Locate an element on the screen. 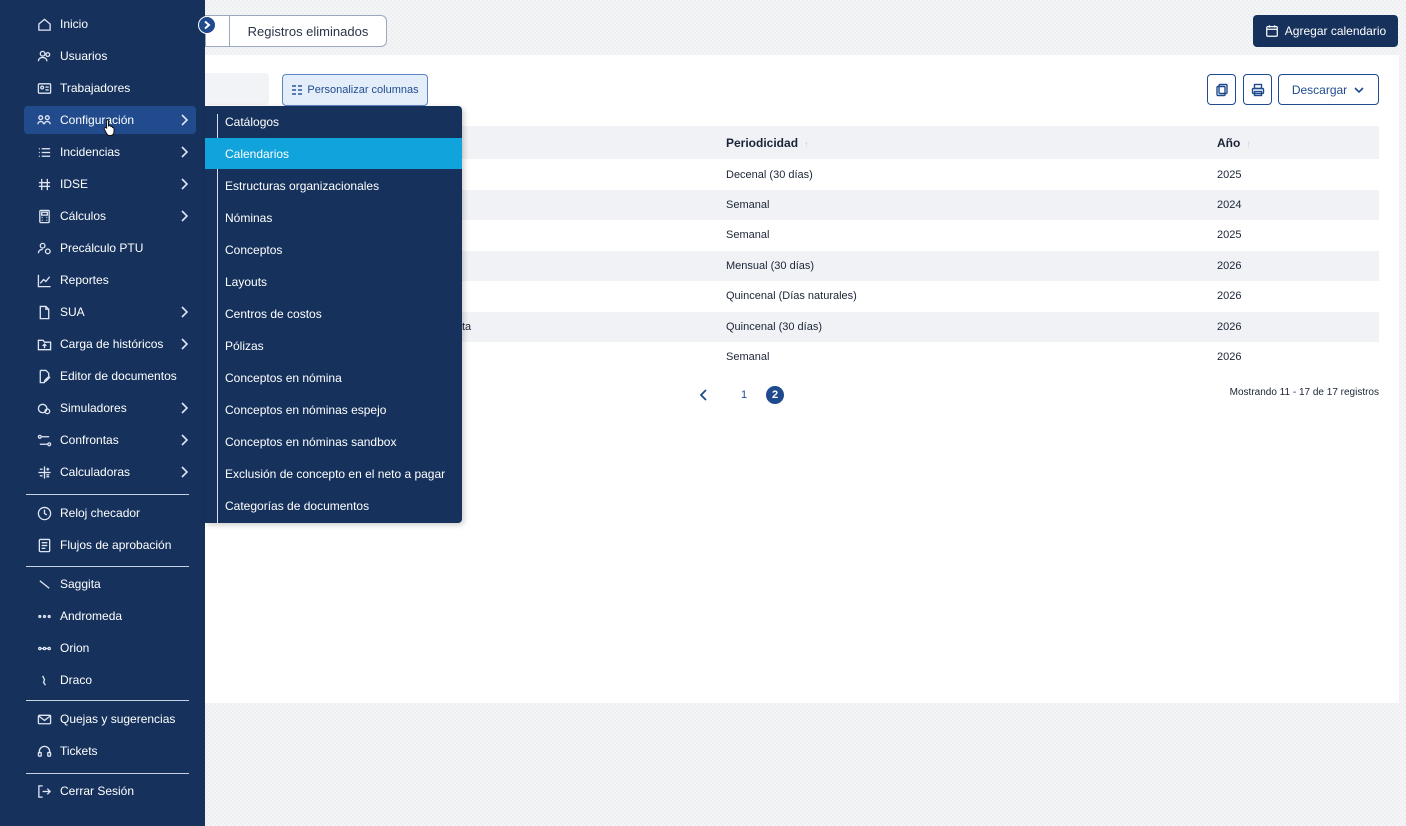 The image size is (1406, 826). sidebar-item-calculos: Cálculos is located at coordinates (110, 216).